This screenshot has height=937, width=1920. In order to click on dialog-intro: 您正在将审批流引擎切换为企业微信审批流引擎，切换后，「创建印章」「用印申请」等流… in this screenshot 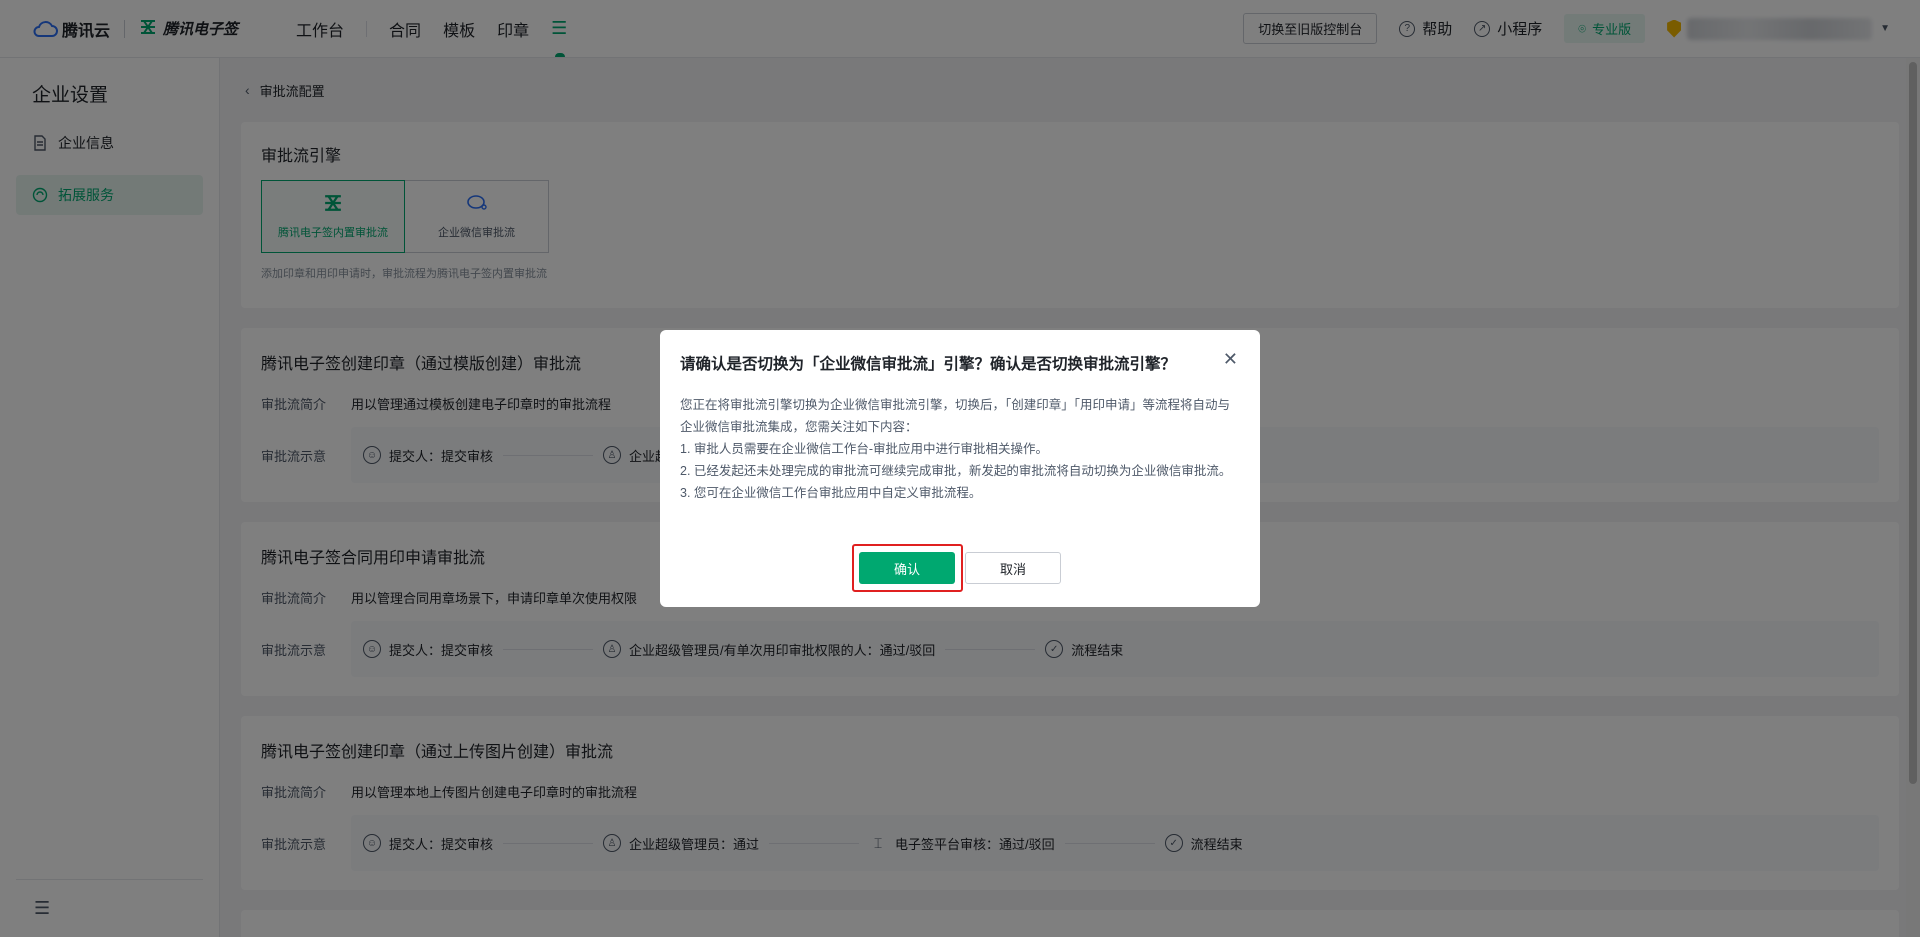, I will do `click(955, 416)`.